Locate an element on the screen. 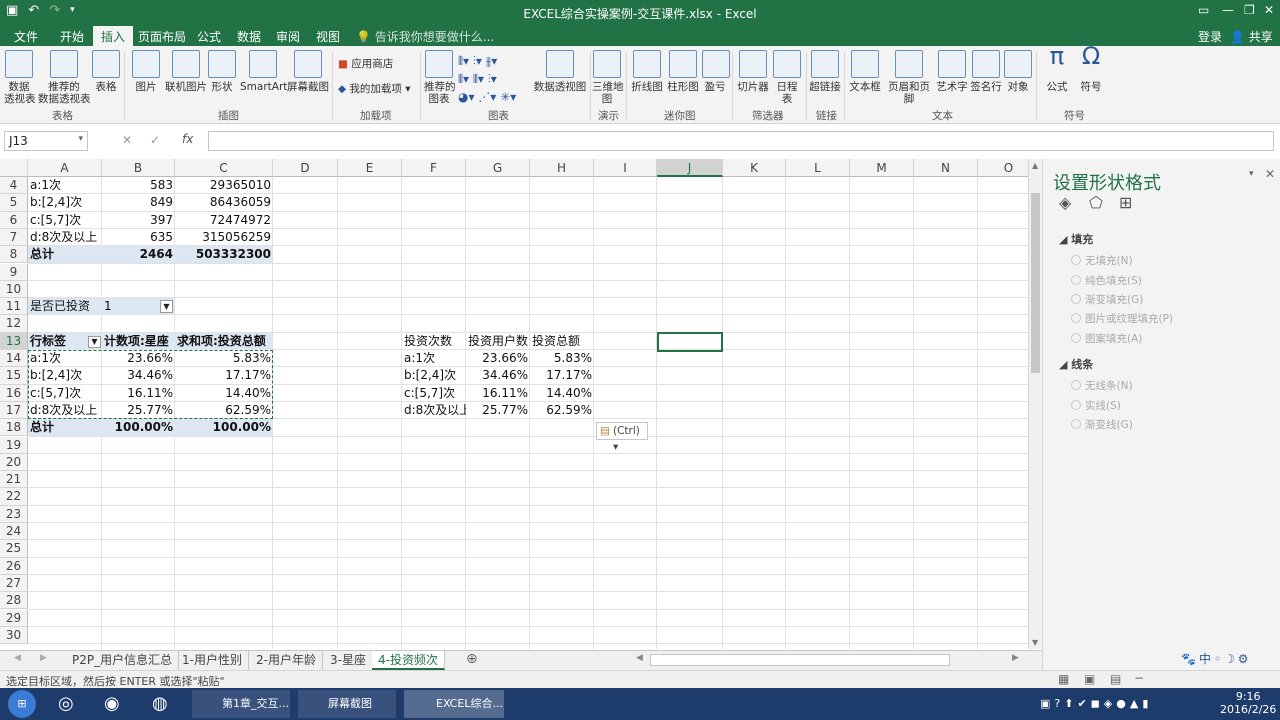  column-header: K is located at coordinates (754, 168).